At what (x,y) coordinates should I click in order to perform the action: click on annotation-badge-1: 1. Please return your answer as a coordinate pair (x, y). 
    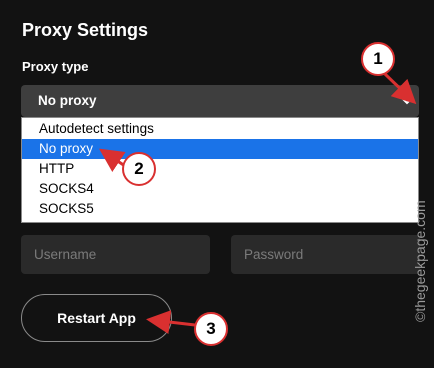
    Looking at the image, I should click on (378, 59).